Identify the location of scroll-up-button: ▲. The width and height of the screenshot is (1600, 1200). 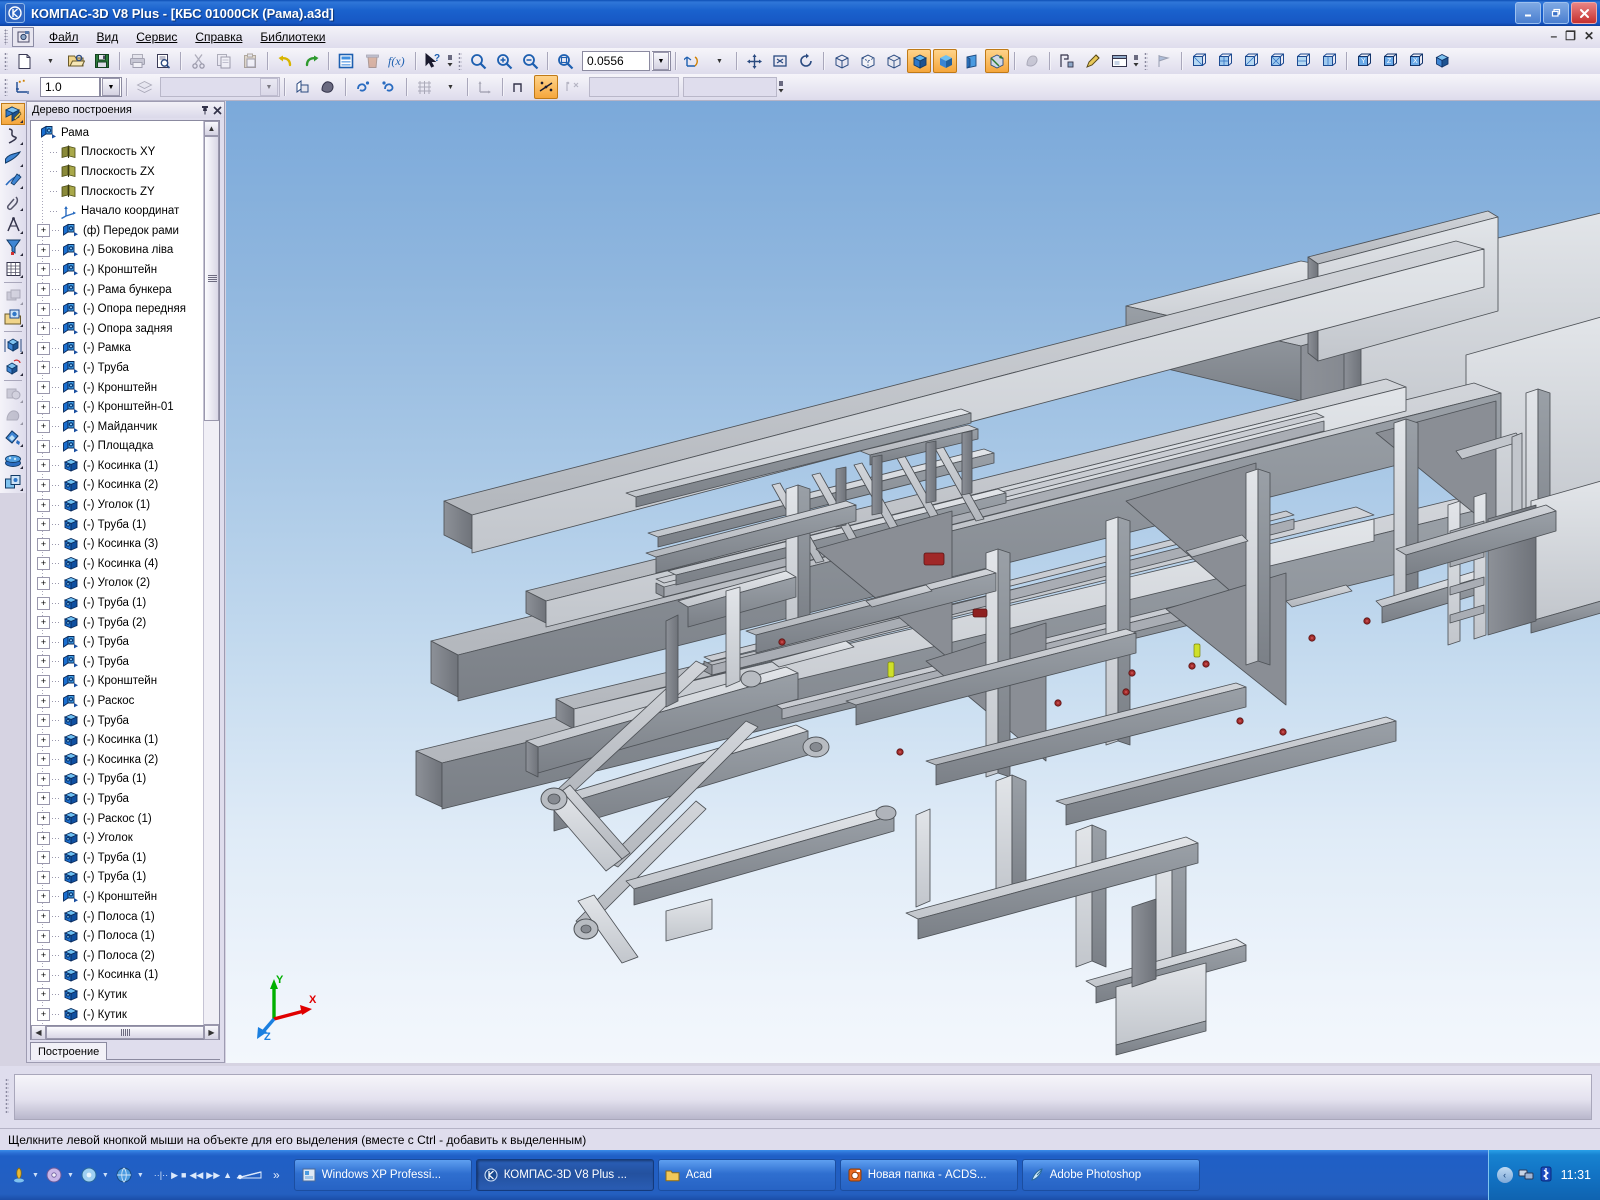
(211, 128).